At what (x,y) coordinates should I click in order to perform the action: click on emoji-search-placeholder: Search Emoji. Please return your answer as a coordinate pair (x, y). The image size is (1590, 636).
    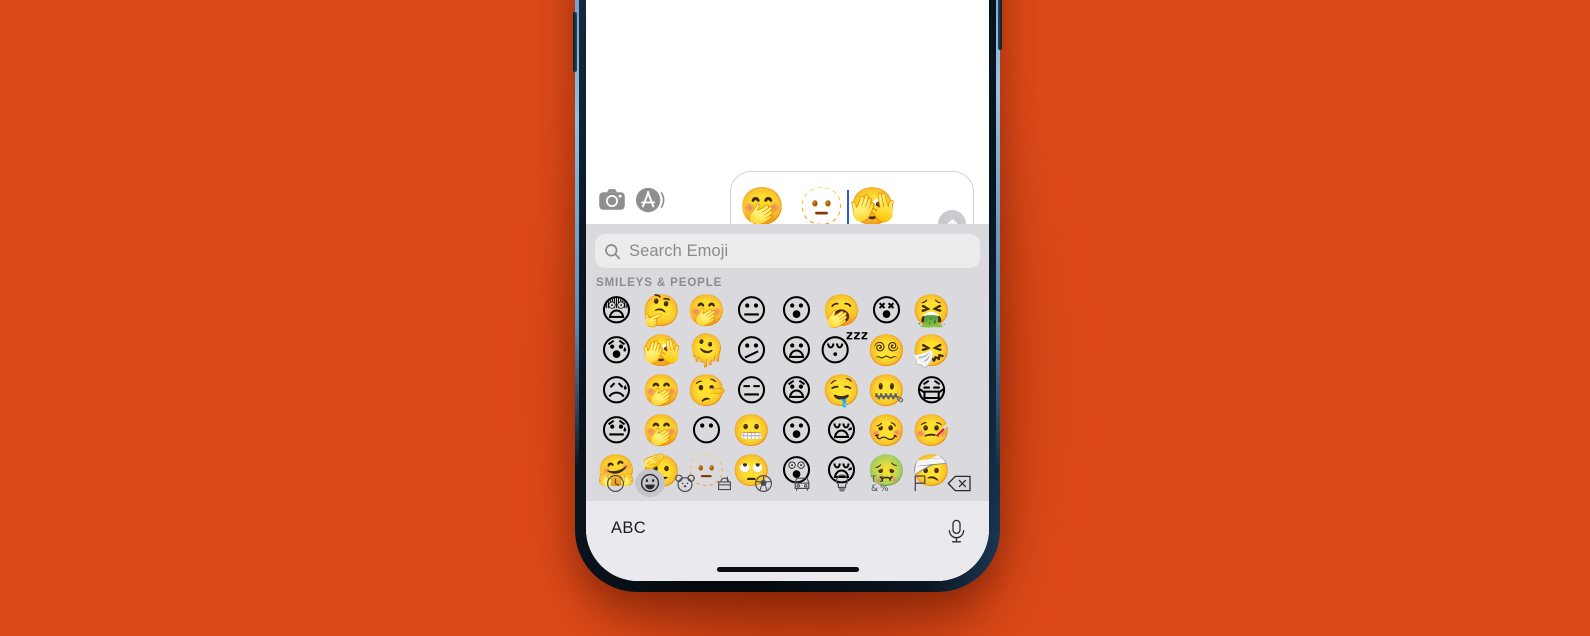
    Looking at the image, I should click on (679, 250).